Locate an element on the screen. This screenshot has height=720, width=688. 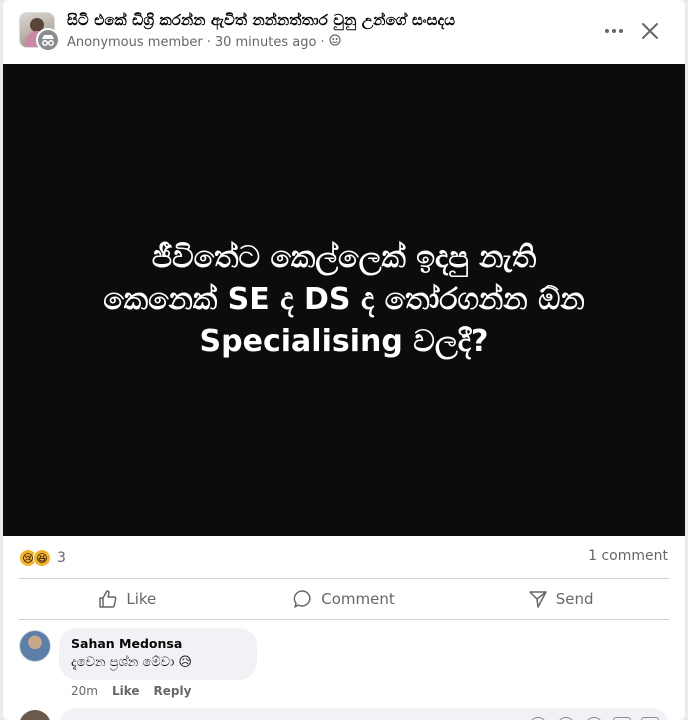
more-options-button is located at coordinates (614, 31).